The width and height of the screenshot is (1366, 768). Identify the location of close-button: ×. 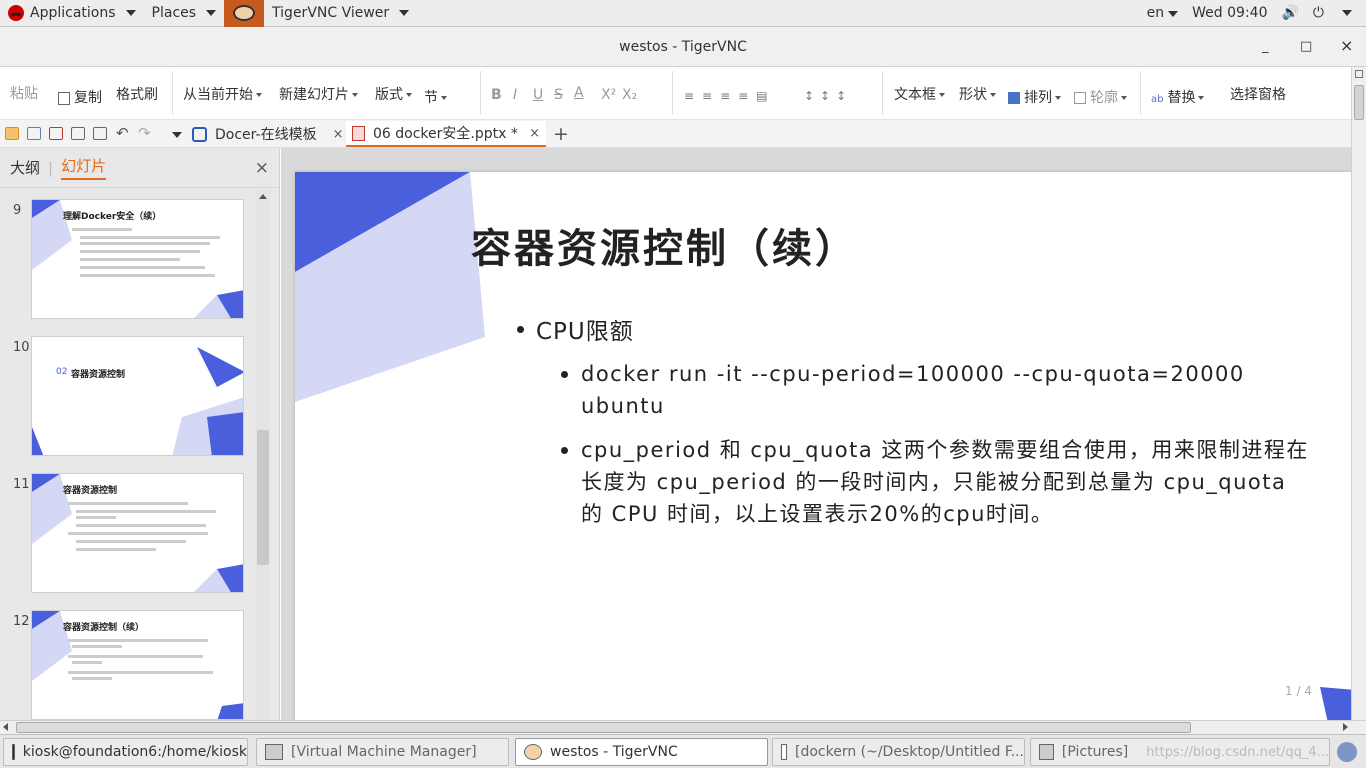
(1346, 45).